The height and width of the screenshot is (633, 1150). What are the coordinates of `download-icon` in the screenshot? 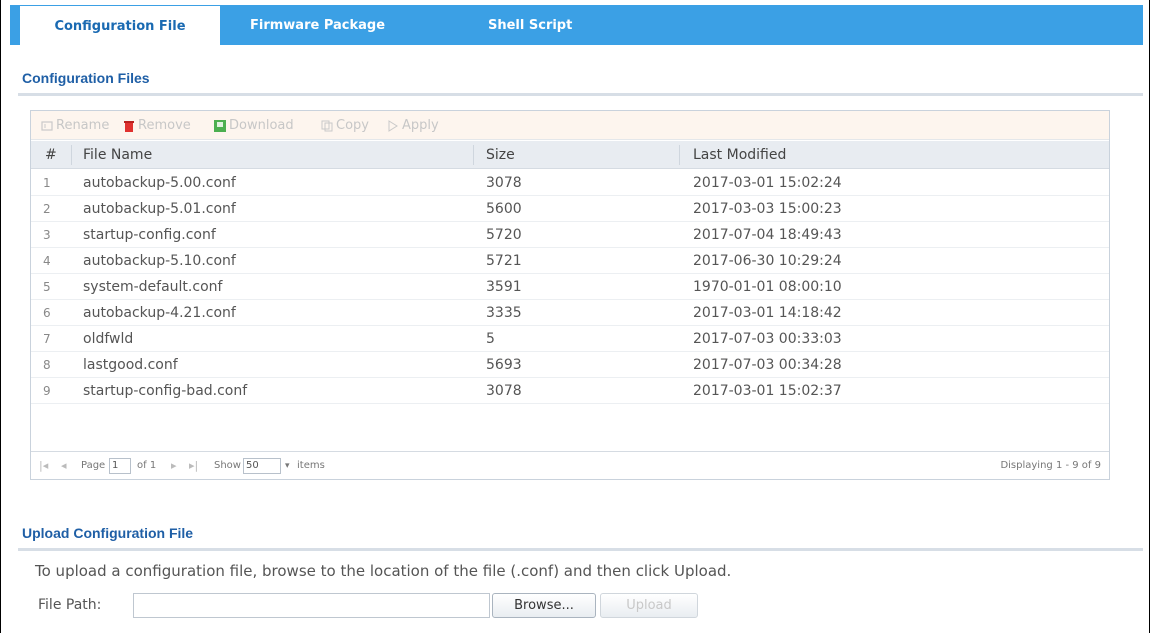 It's located at (220, 125).